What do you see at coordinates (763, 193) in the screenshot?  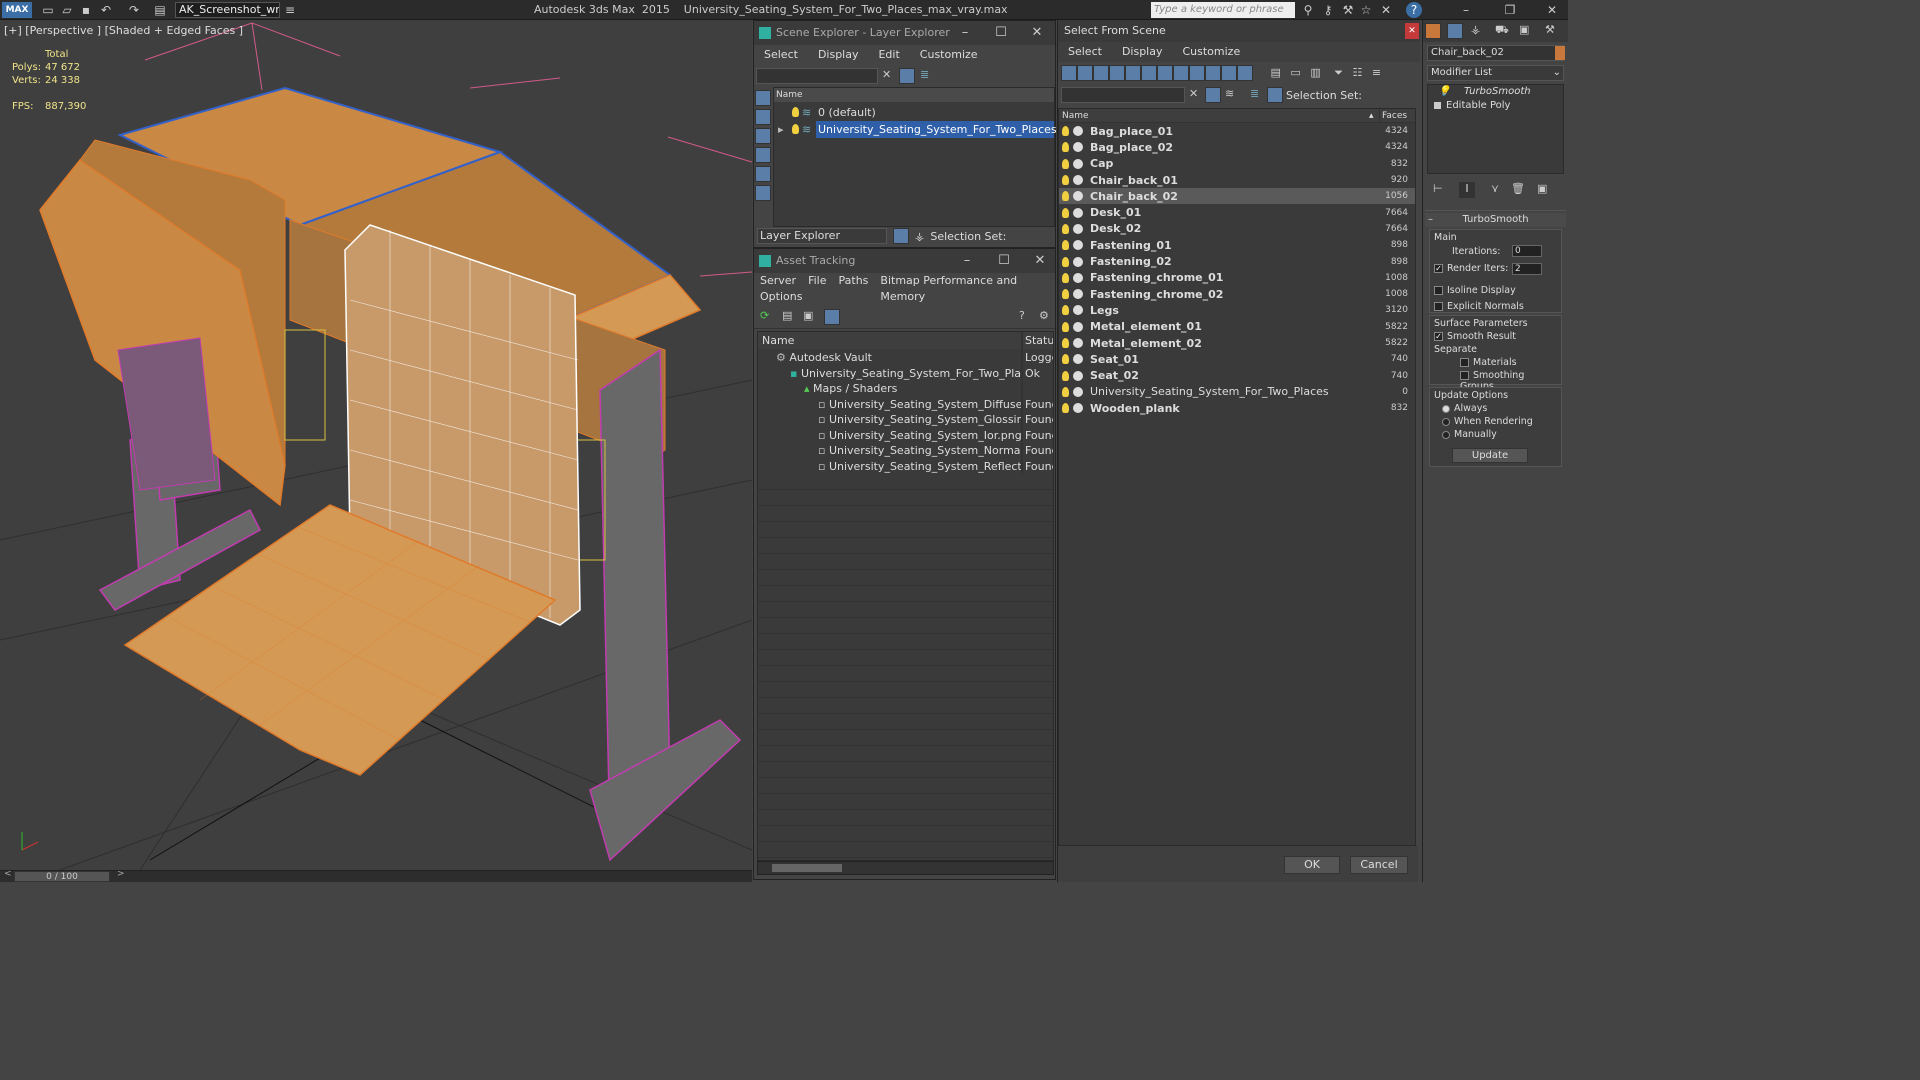 I see `display-helpers-icon` at bounding box center [763, 193].